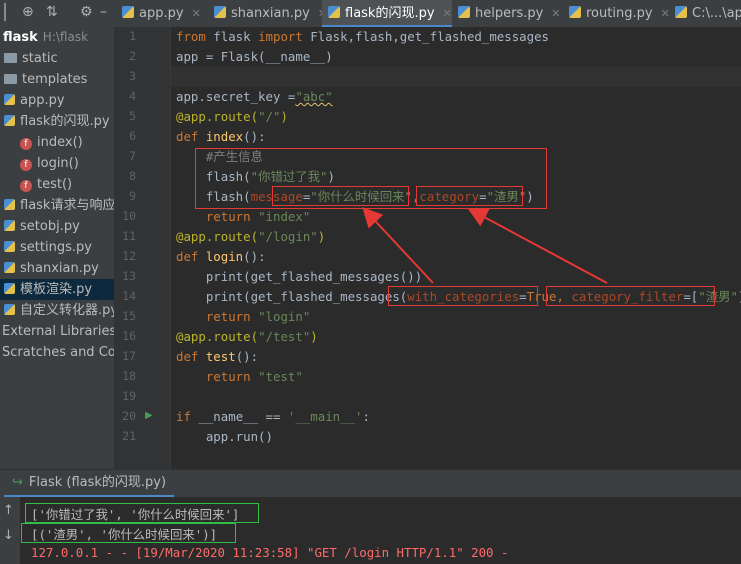 The image size is (741, 564). What do you see at coordinates (129, 416) in the screenshot?
I see `line-number: 20` at bounding box center [129, 416].